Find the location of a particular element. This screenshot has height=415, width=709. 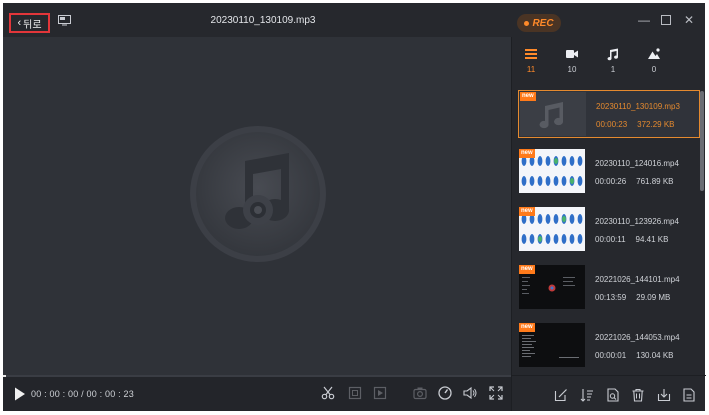

rec-label: REC is located at coordinates (543, 23).